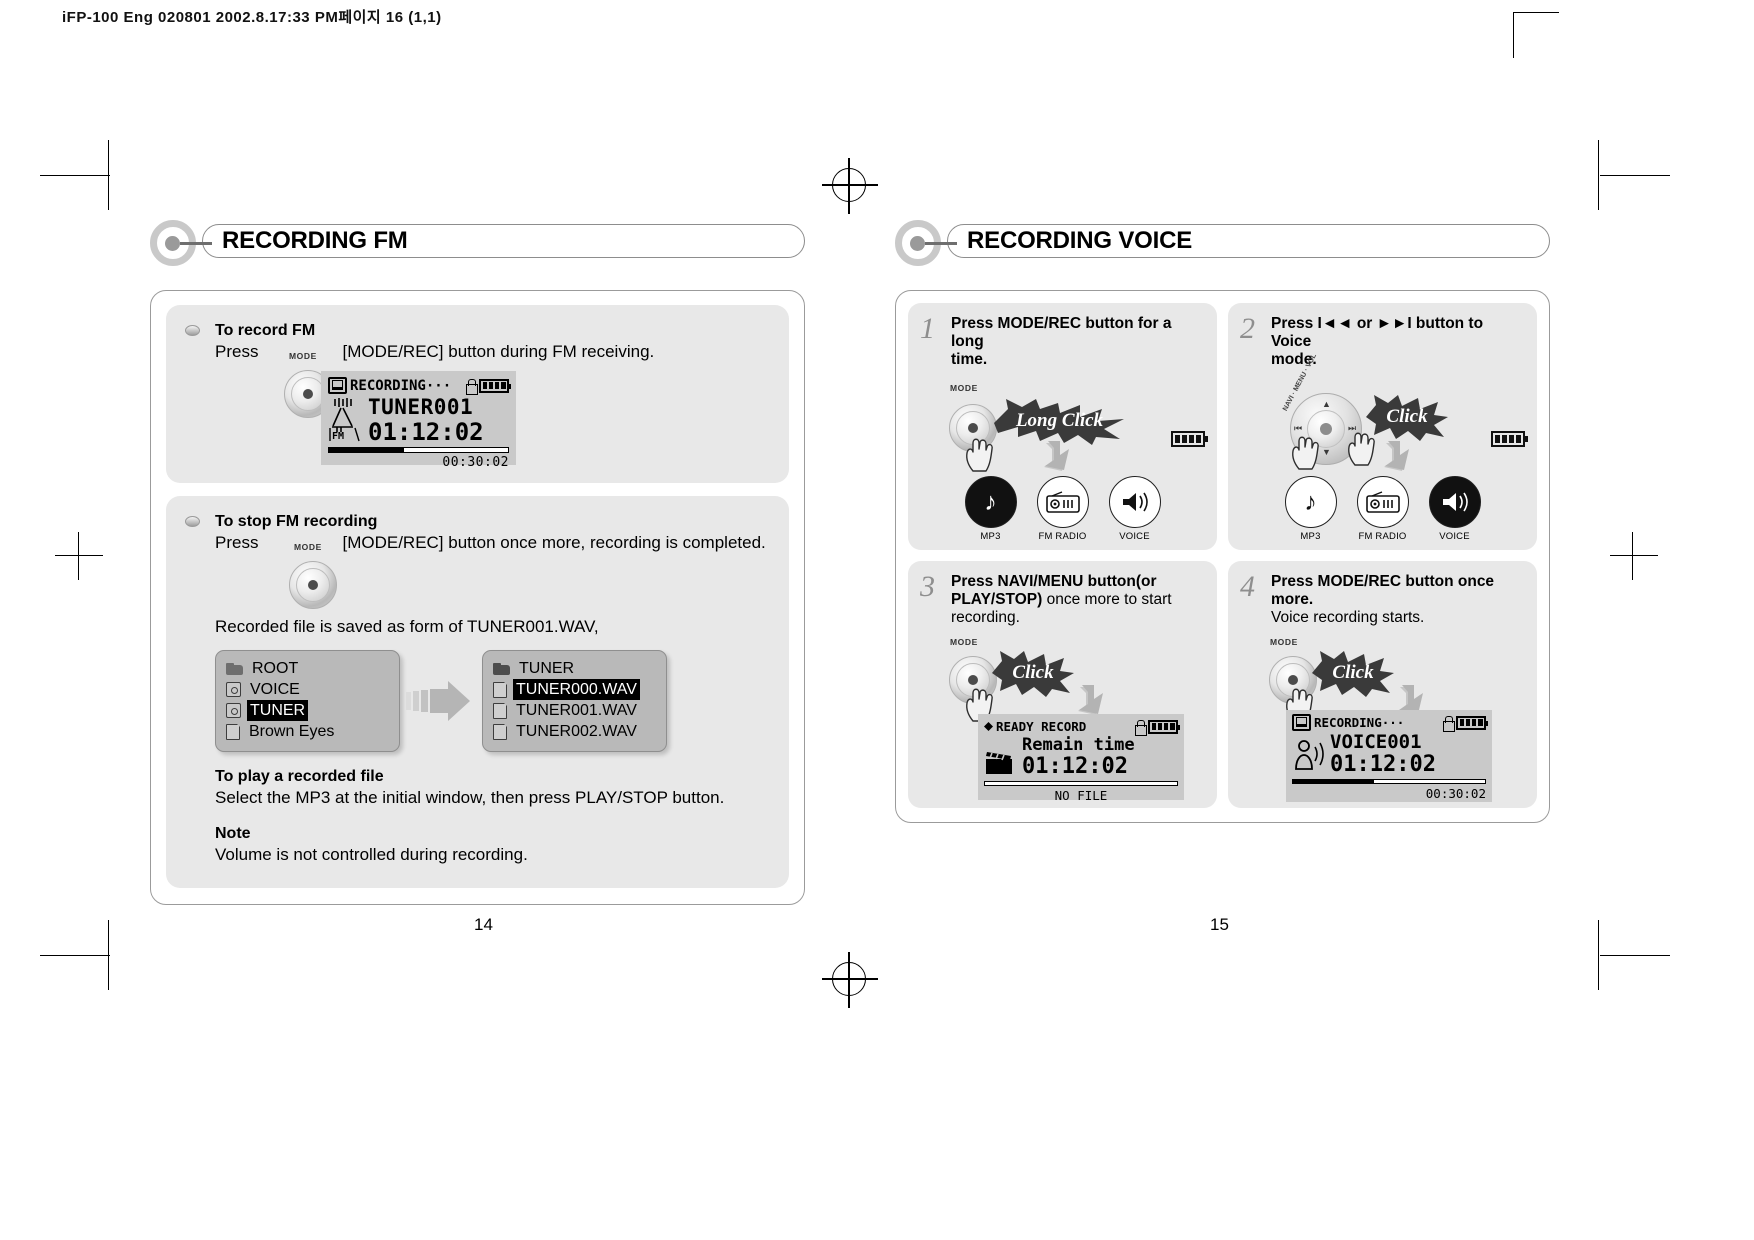 The width and height of the screenshot is (1754, 1240). Describe the element at coordinates (574, 731) in the screenshot. I see `list-item: TUNER002.WAV` at that location.